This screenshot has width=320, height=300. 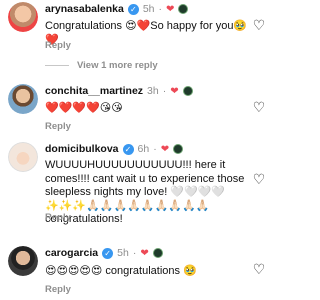 What do you see at coordinates (117, 65) in the screenshot?
I see `view-more-label: View 1 more reply` at bounding box center [117, 65].